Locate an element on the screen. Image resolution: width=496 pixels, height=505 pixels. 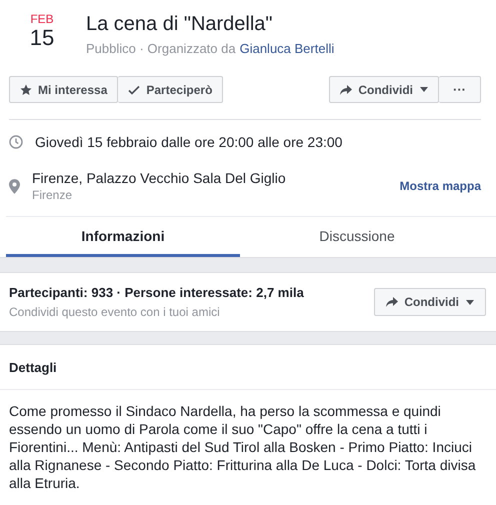
organizer-link: Gianluca Bertelli is located at coordinates (287, 48).